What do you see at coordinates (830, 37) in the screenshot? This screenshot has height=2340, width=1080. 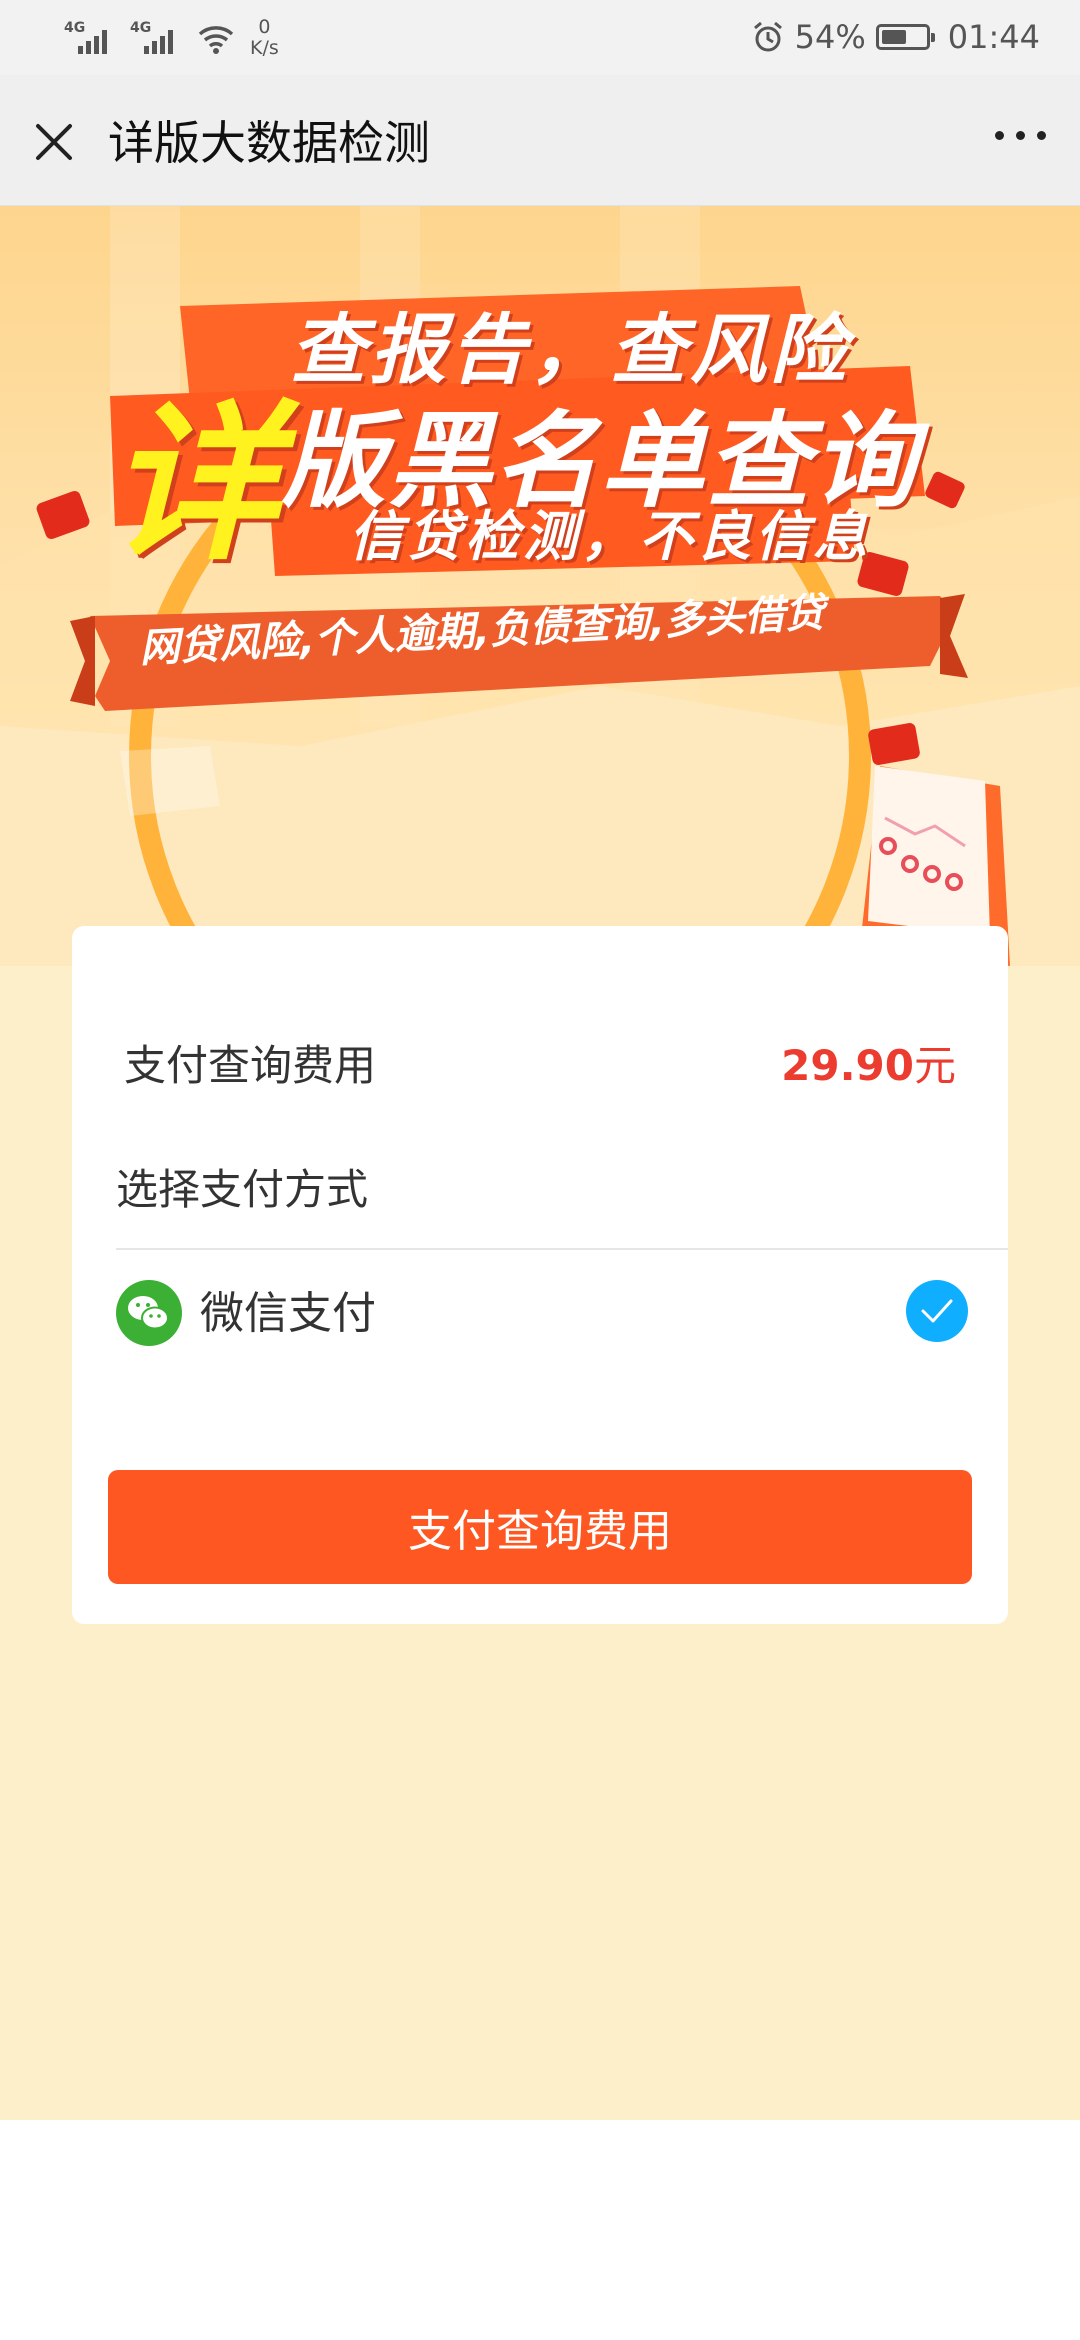 I see `battery-percent: 54%` at bounding box center [830, 37].